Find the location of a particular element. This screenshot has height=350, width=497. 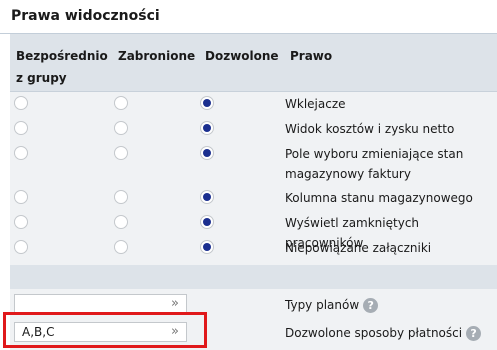

plan-types-picker: » is located at coordinates (100, 304).